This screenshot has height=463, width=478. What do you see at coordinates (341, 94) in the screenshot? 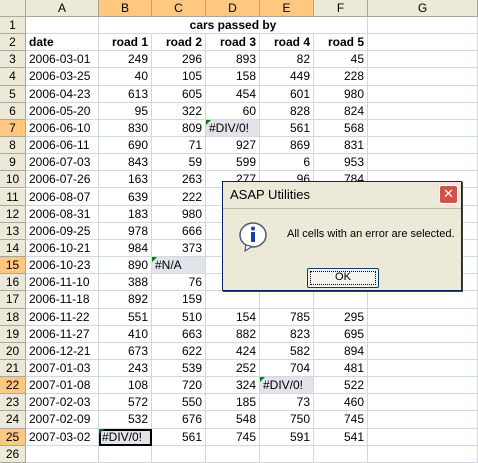
I see `cell: 980` at bounding box center [341, 94].